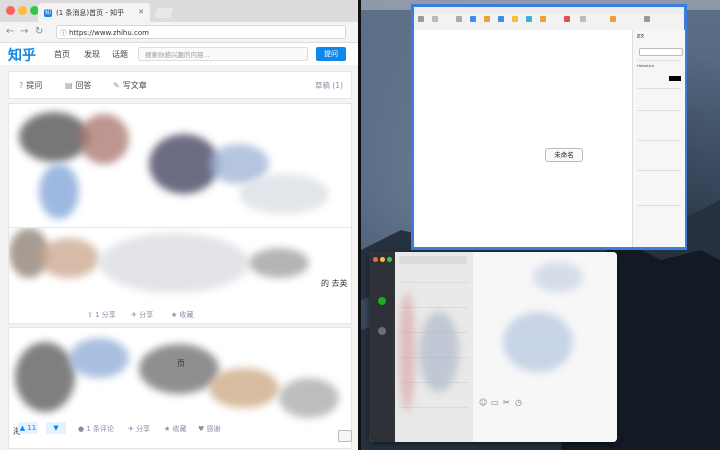 The image size is (720, 450). I want to click on favorite-link-footer: ★ 收藏, so click(175, 429).